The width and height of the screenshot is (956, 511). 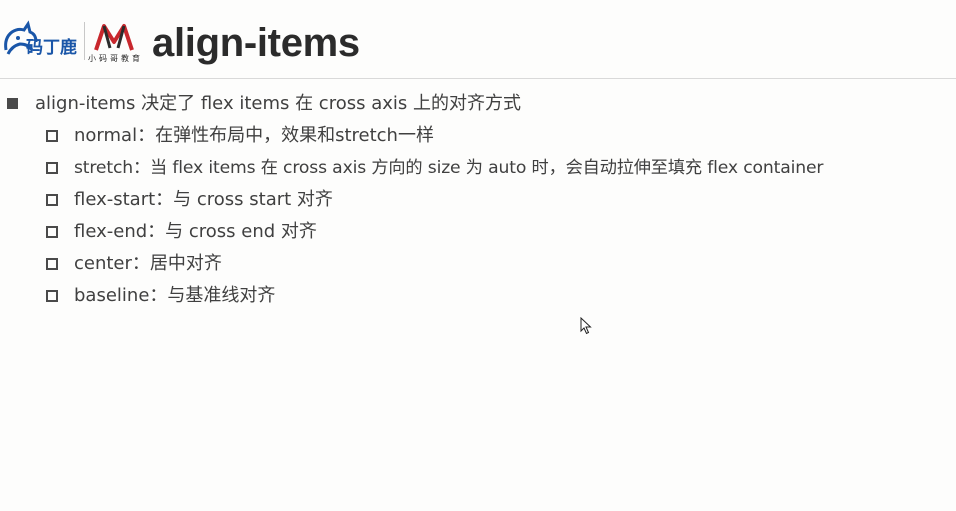 I want to click on sub-point-normal: normal：在弹性布局中，效果和stretch一样, so click(x=478, y=136).